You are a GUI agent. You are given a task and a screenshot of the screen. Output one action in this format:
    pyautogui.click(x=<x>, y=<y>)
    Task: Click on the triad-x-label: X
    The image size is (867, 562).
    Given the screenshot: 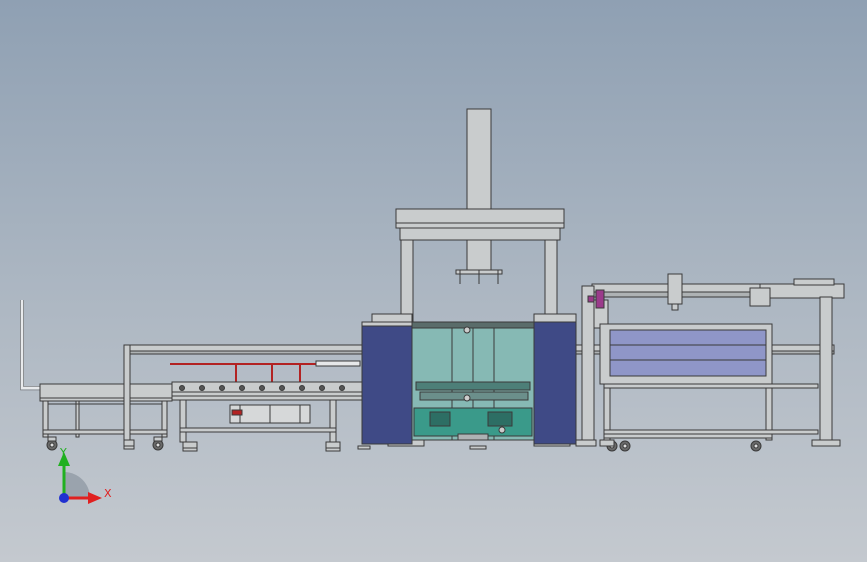 What is the action you would take?
    pyautogui.click(x=108, y=493)
    